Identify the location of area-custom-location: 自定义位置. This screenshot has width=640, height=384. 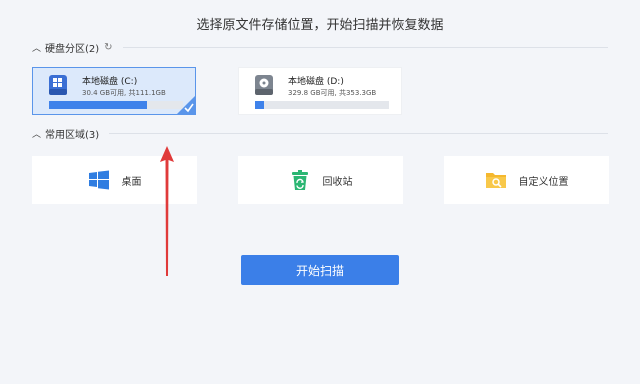
(526, 180).